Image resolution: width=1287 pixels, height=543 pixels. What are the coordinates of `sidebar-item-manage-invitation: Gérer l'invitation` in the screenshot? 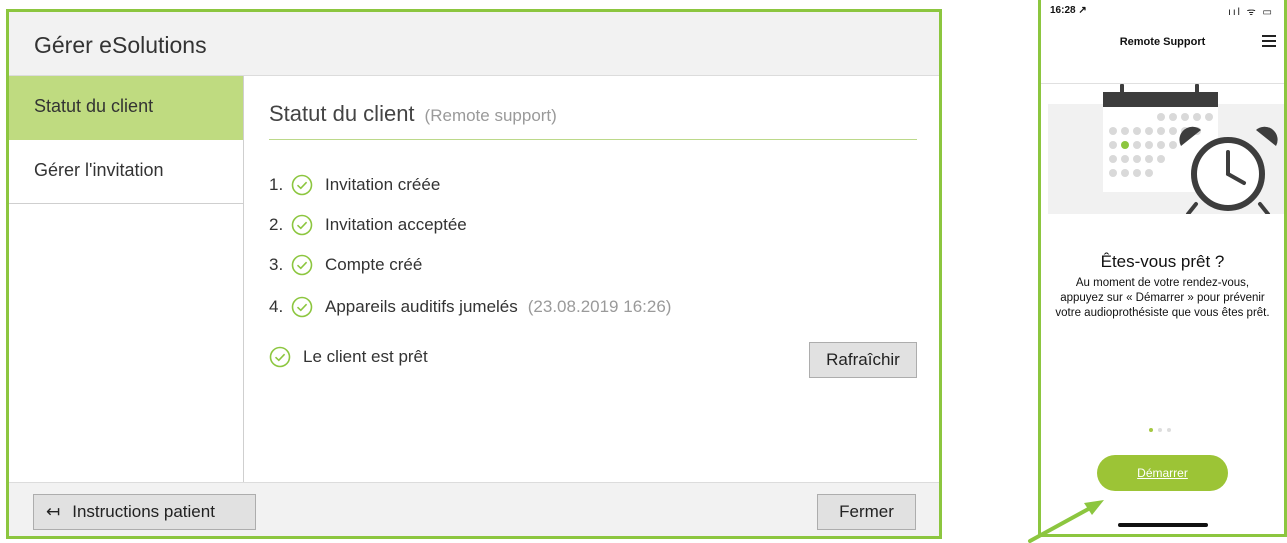 It's located at (126, 172).